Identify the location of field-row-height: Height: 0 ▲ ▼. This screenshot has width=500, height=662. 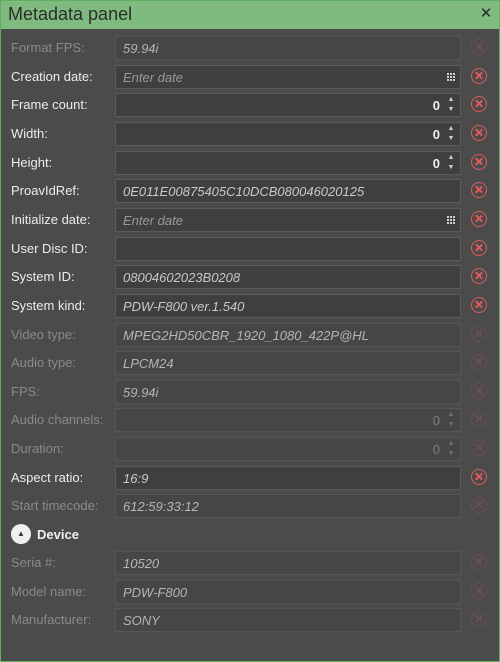
(250, 163).